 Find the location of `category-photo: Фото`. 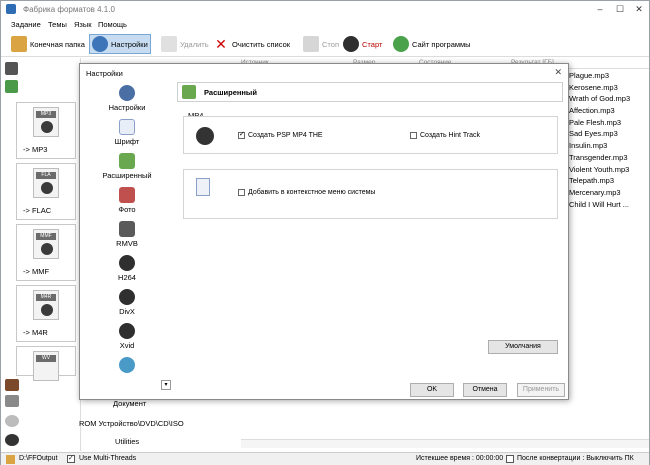

category-photo: Фото is located at coordinates (127, 200).